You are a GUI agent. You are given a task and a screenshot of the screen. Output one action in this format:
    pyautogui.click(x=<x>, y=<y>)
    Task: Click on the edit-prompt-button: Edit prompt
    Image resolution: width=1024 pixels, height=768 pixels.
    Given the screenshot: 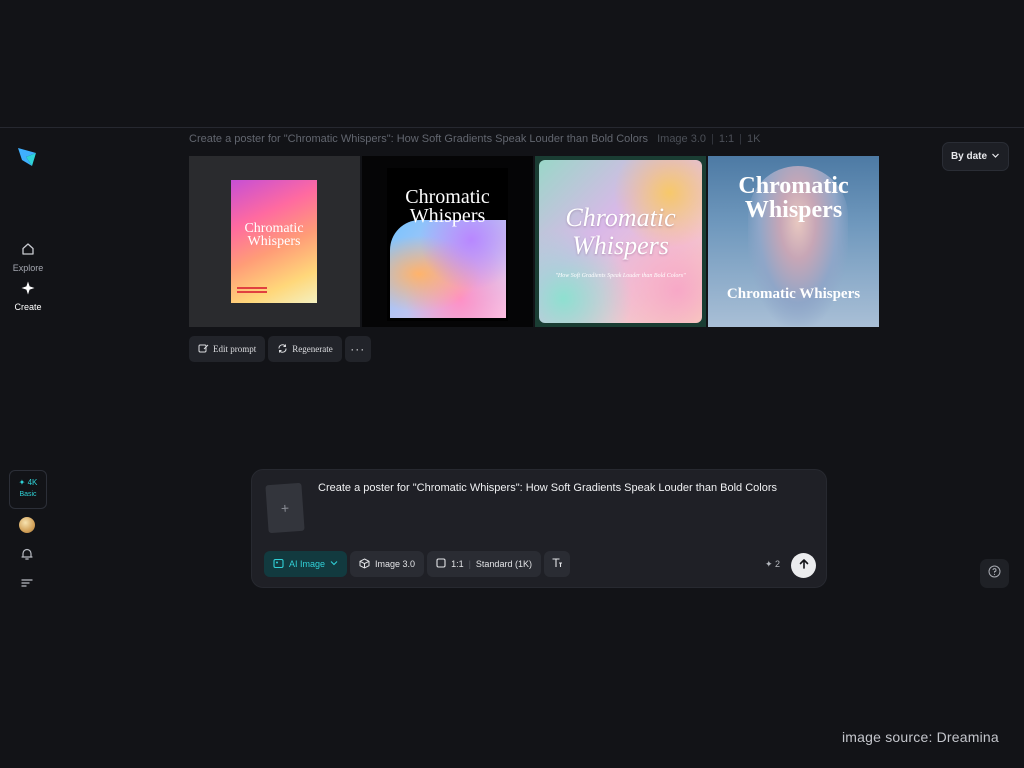 What is the action you would take?
    pyautogui.click(x=227, y=349)
    